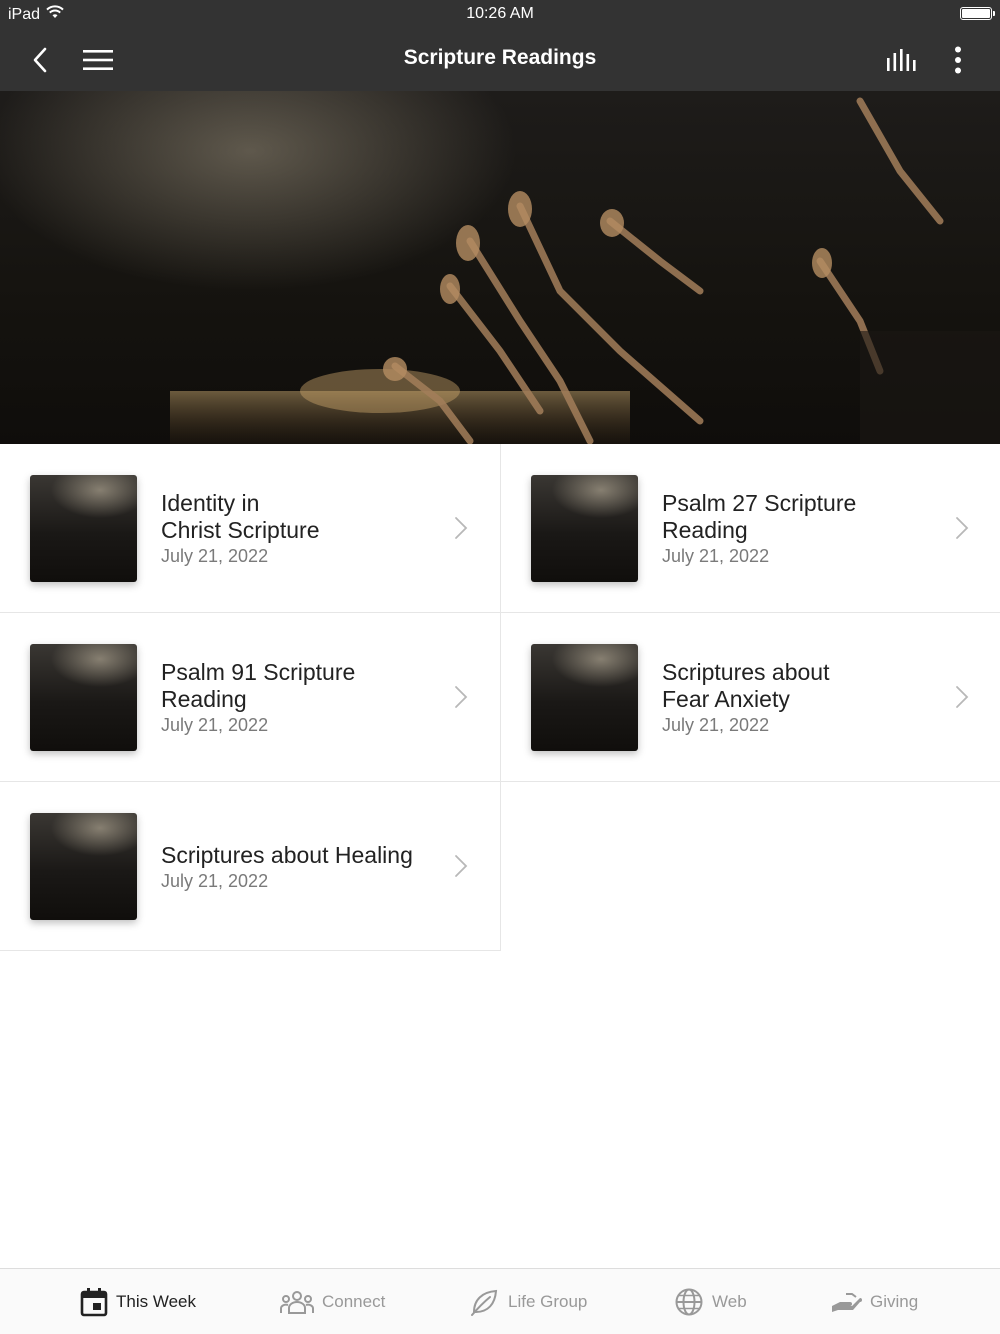 This screenshot has height=1334, width=1000. I want to click on reading-card: Psalm 91 Scripture Reading July 21, 2022, so click(250, 697).